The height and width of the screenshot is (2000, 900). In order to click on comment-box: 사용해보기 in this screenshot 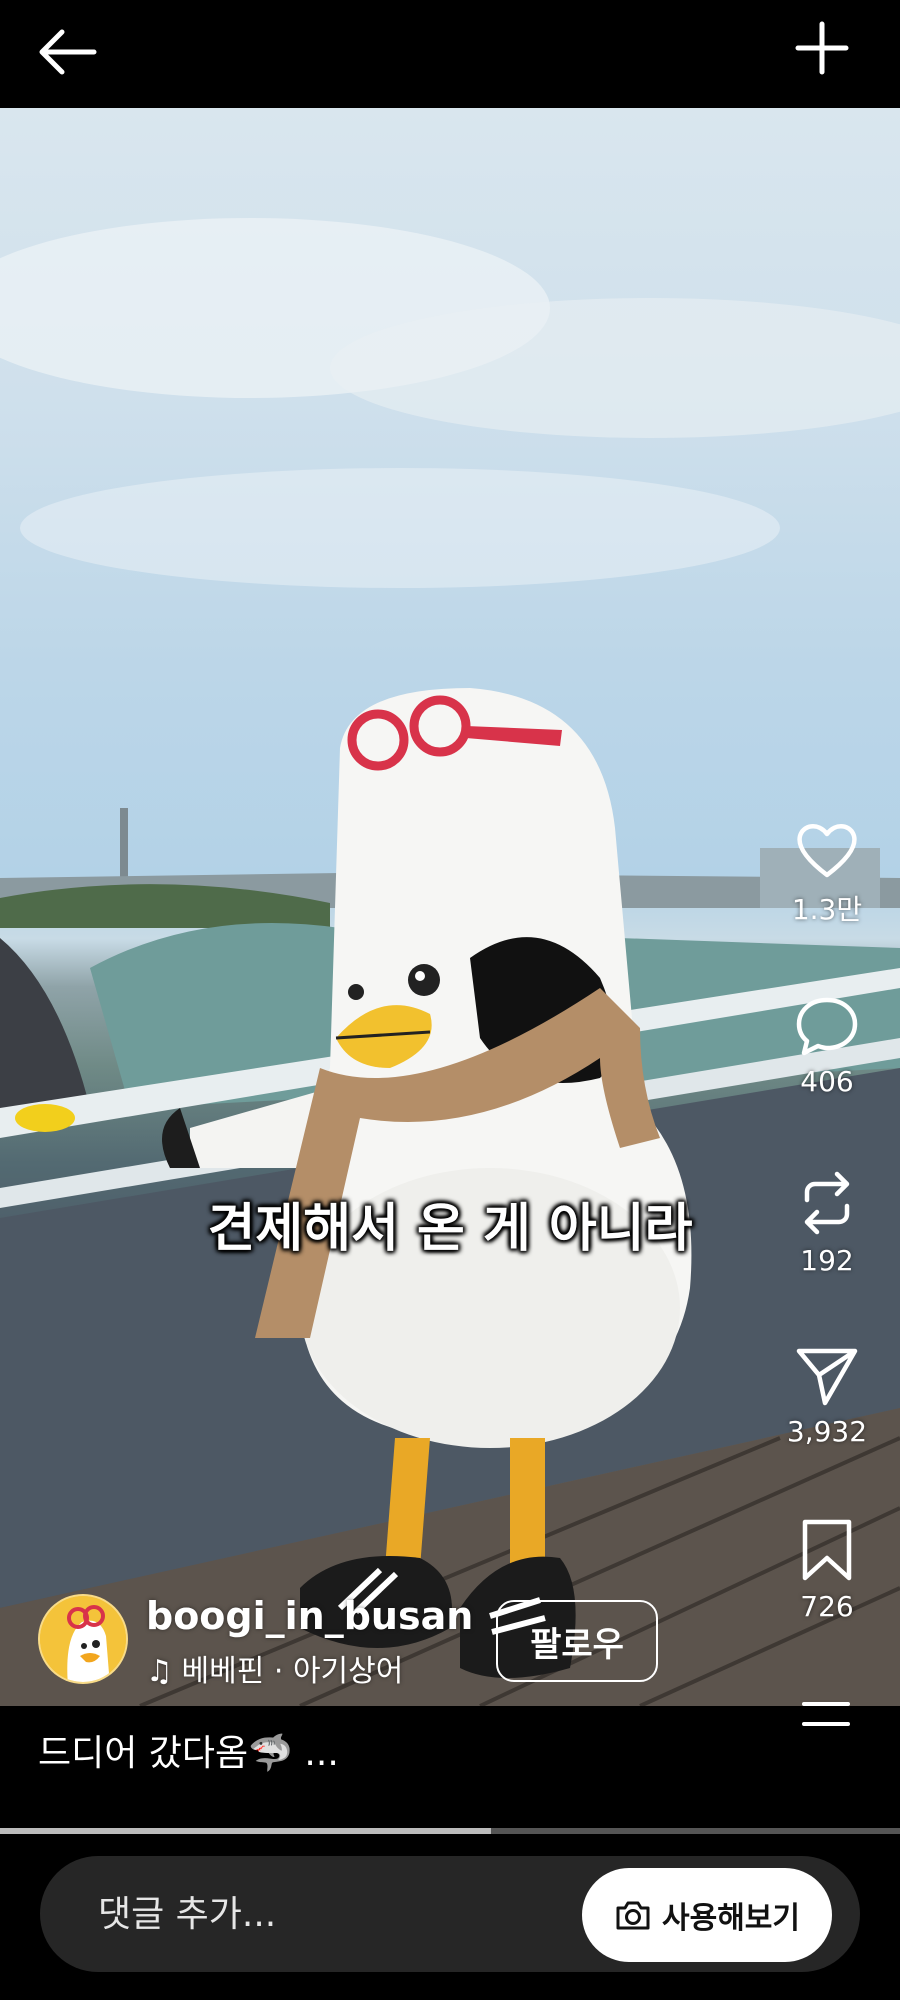, I will do `click(450, 1914)`.